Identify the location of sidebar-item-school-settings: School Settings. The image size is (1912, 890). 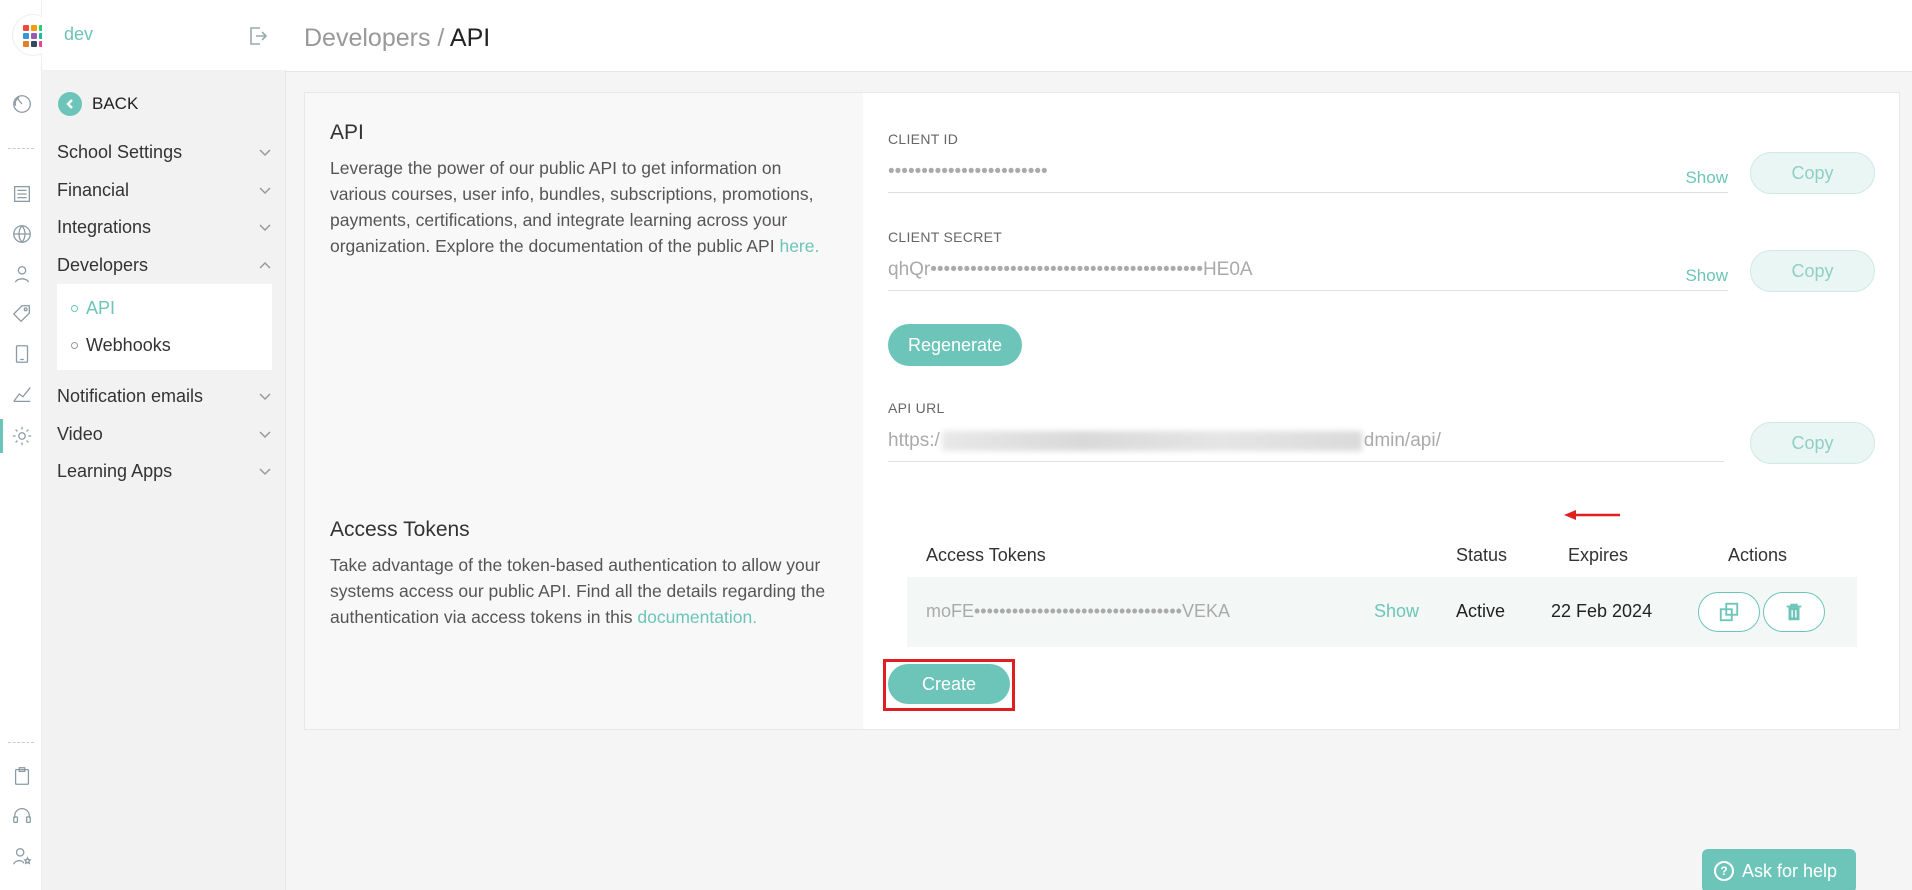
(164, 152).